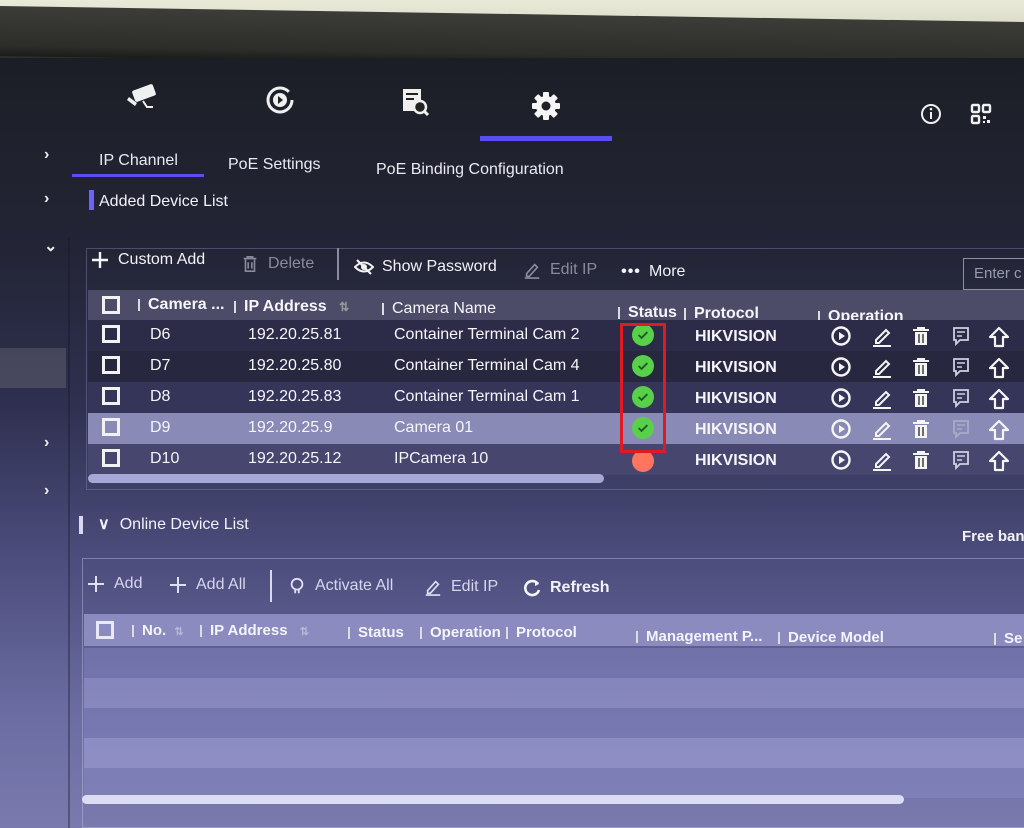 This screenshot has height=828, width=1024. Describe the element at coordinates (460, 632) in the screenshot. I see `col-operation: Operation` at that location.